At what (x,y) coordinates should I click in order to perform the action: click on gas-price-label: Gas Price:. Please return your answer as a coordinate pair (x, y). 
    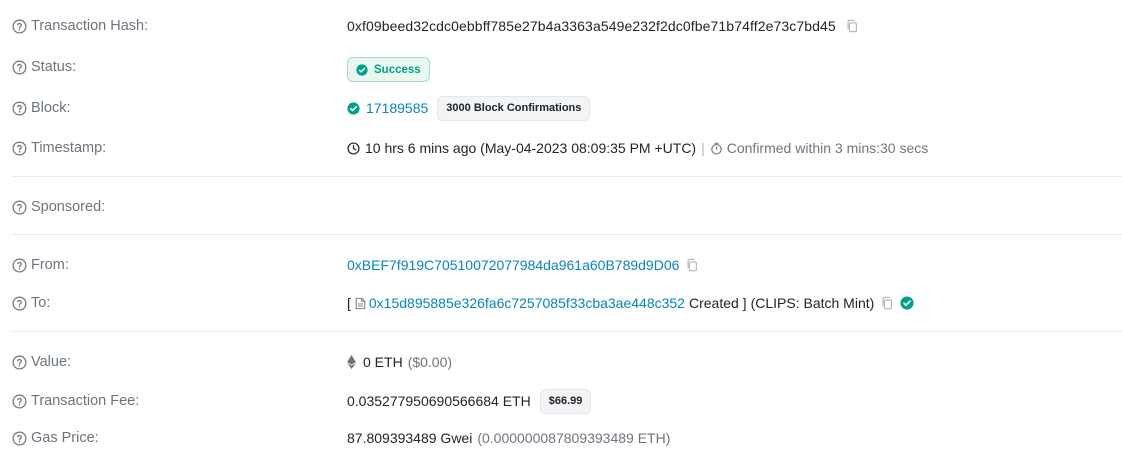
    Looking at the image, I should click on (65, 438).